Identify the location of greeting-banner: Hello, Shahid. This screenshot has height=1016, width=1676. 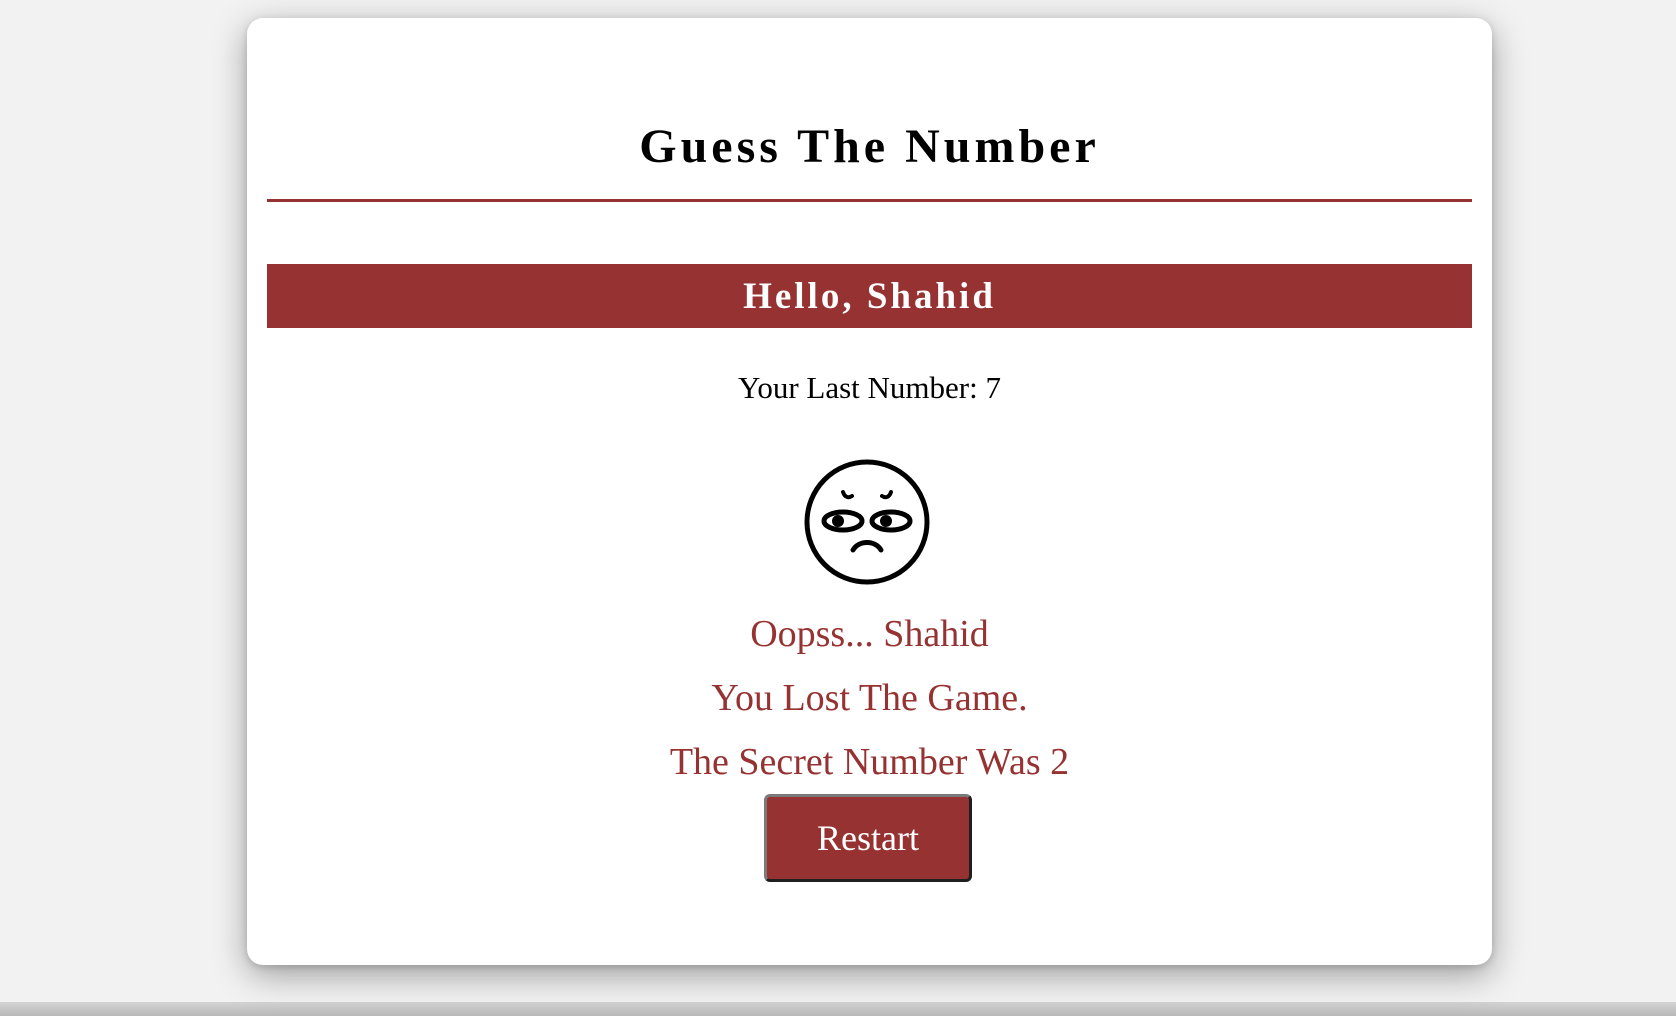
(869, 296).